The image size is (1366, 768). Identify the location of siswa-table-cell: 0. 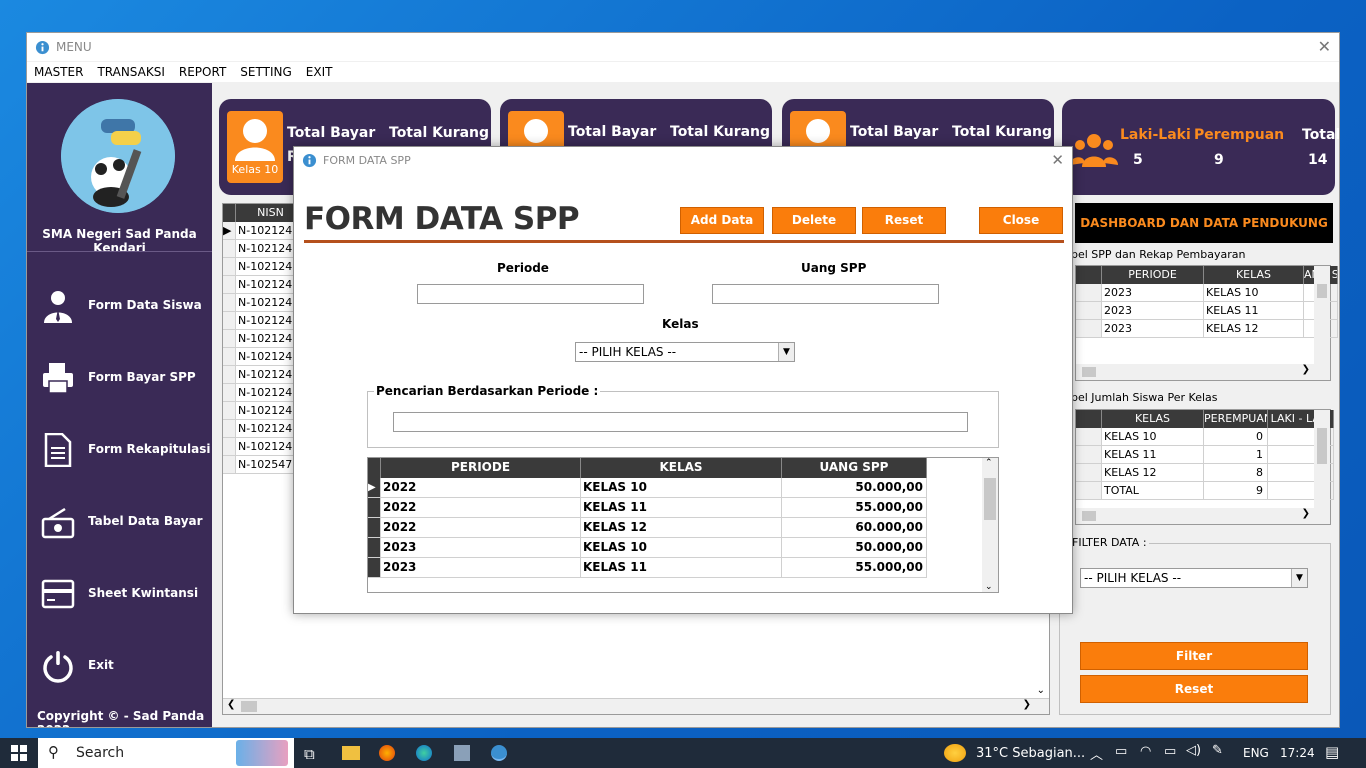
(1236, 437).